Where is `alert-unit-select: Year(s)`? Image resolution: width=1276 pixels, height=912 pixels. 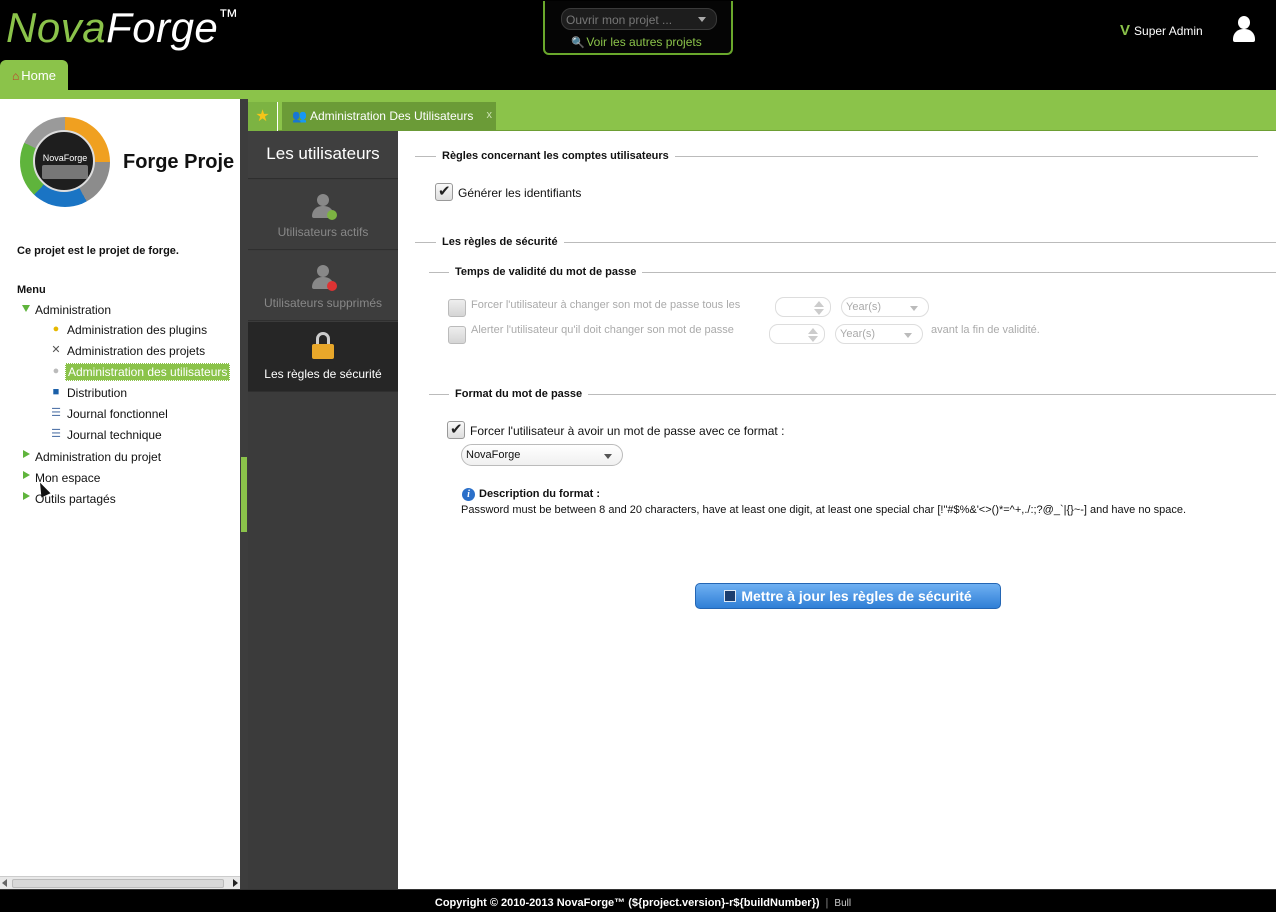 alert-unit-select: Year(s) is located at coordinates (879, 334).